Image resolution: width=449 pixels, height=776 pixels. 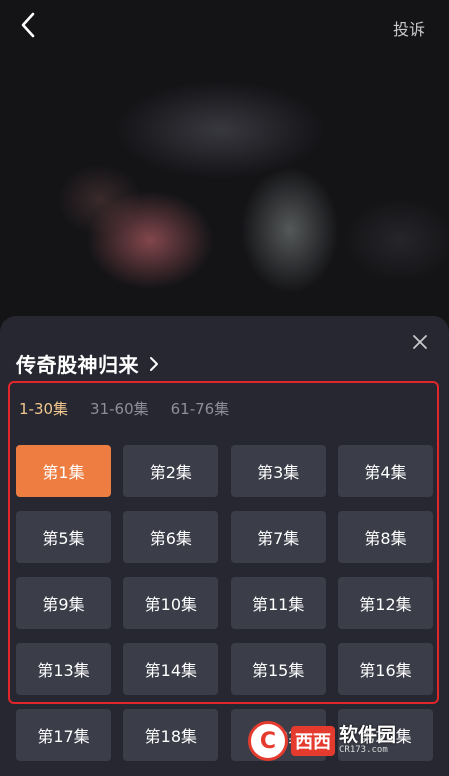 What do you see at coordinates (63, 735) in the screenshot?
I see `episode-button: 第17集` at bounding box center [63, 735].